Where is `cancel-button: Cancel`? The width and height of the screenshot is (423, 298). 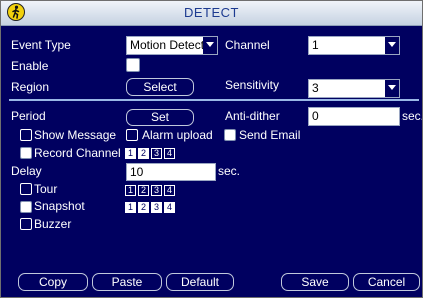
cancel-button: Cancel is located at coordinates (386, 282).